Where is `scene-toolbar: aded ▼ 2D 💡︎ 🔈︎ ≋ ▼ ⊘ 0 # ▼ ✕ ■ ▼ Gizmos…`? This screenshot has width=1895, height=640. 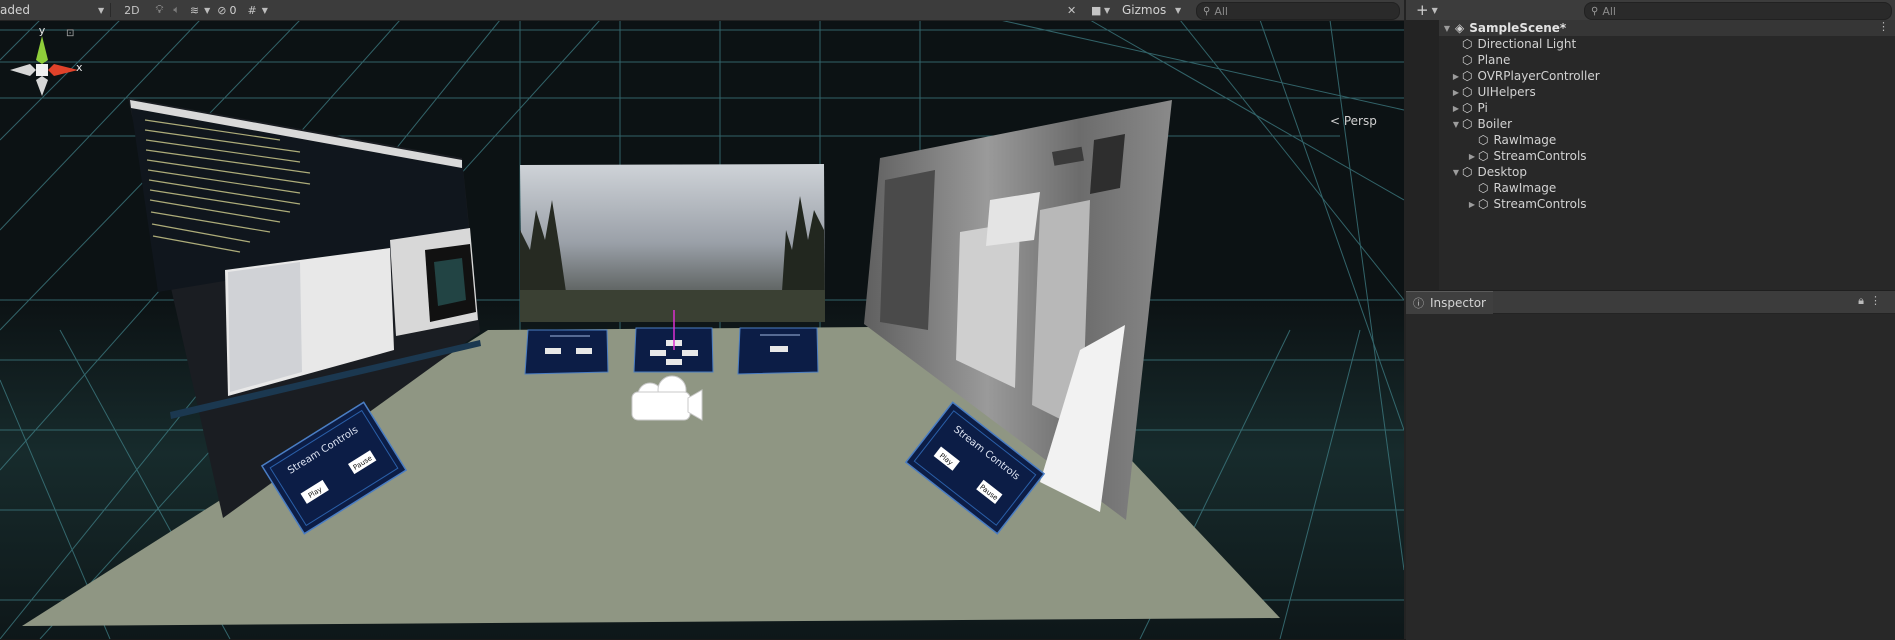 scene-toolbar: aded ▼ 2D 💡︎ 🔈︎ ≋ ▼ ⊘ 0 # ▼ ✕ ■ ▼ Gizmos… is located at coordinates (702, 10).